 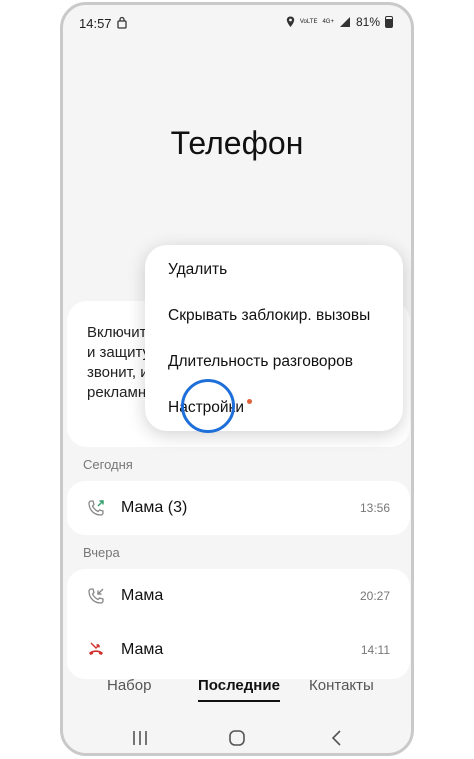 I want to click on status-bar: 14:57 VoLTE 4G+ 81%, so click(x=237, y=23).